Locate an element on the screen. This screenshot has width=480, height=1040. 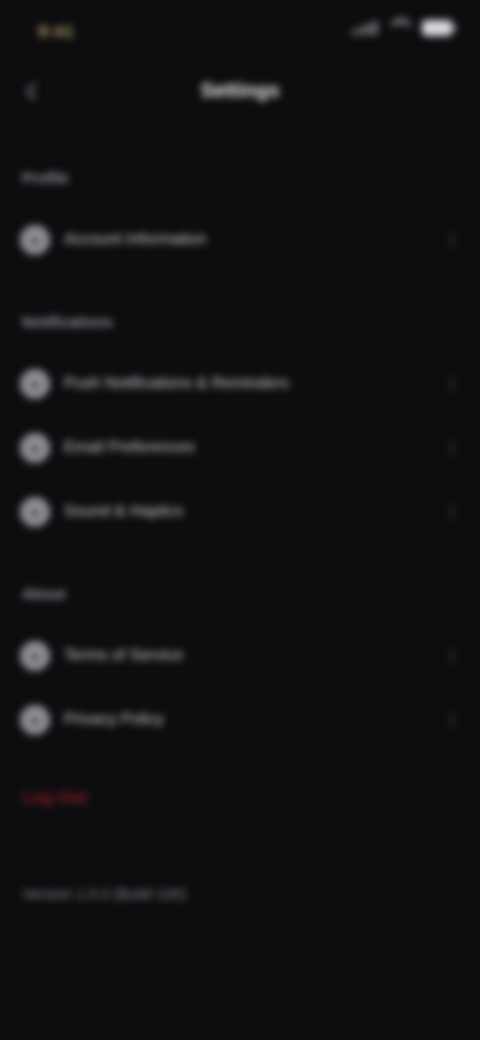
page-title: Settings is located at coordinates (240, 91).